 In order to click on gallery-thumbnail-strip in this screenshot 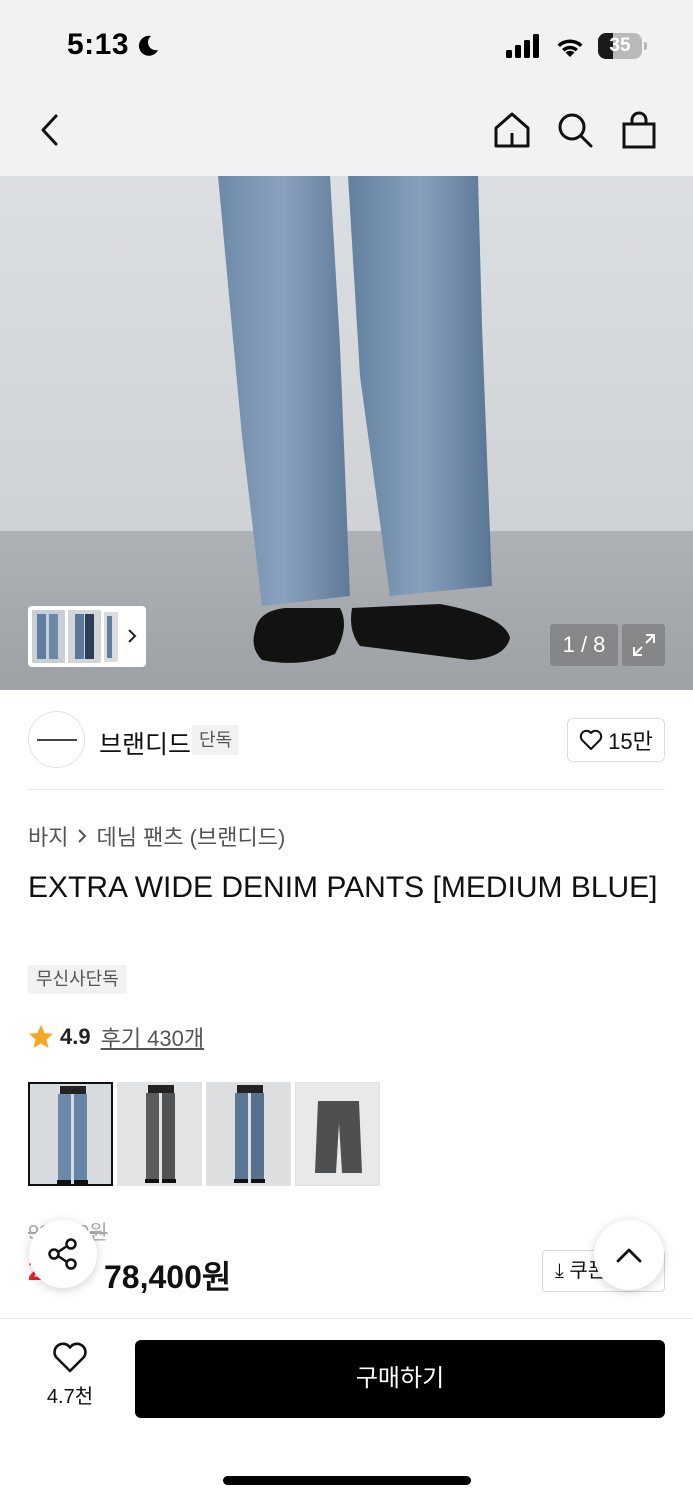, I will do `click(87, 636)`.